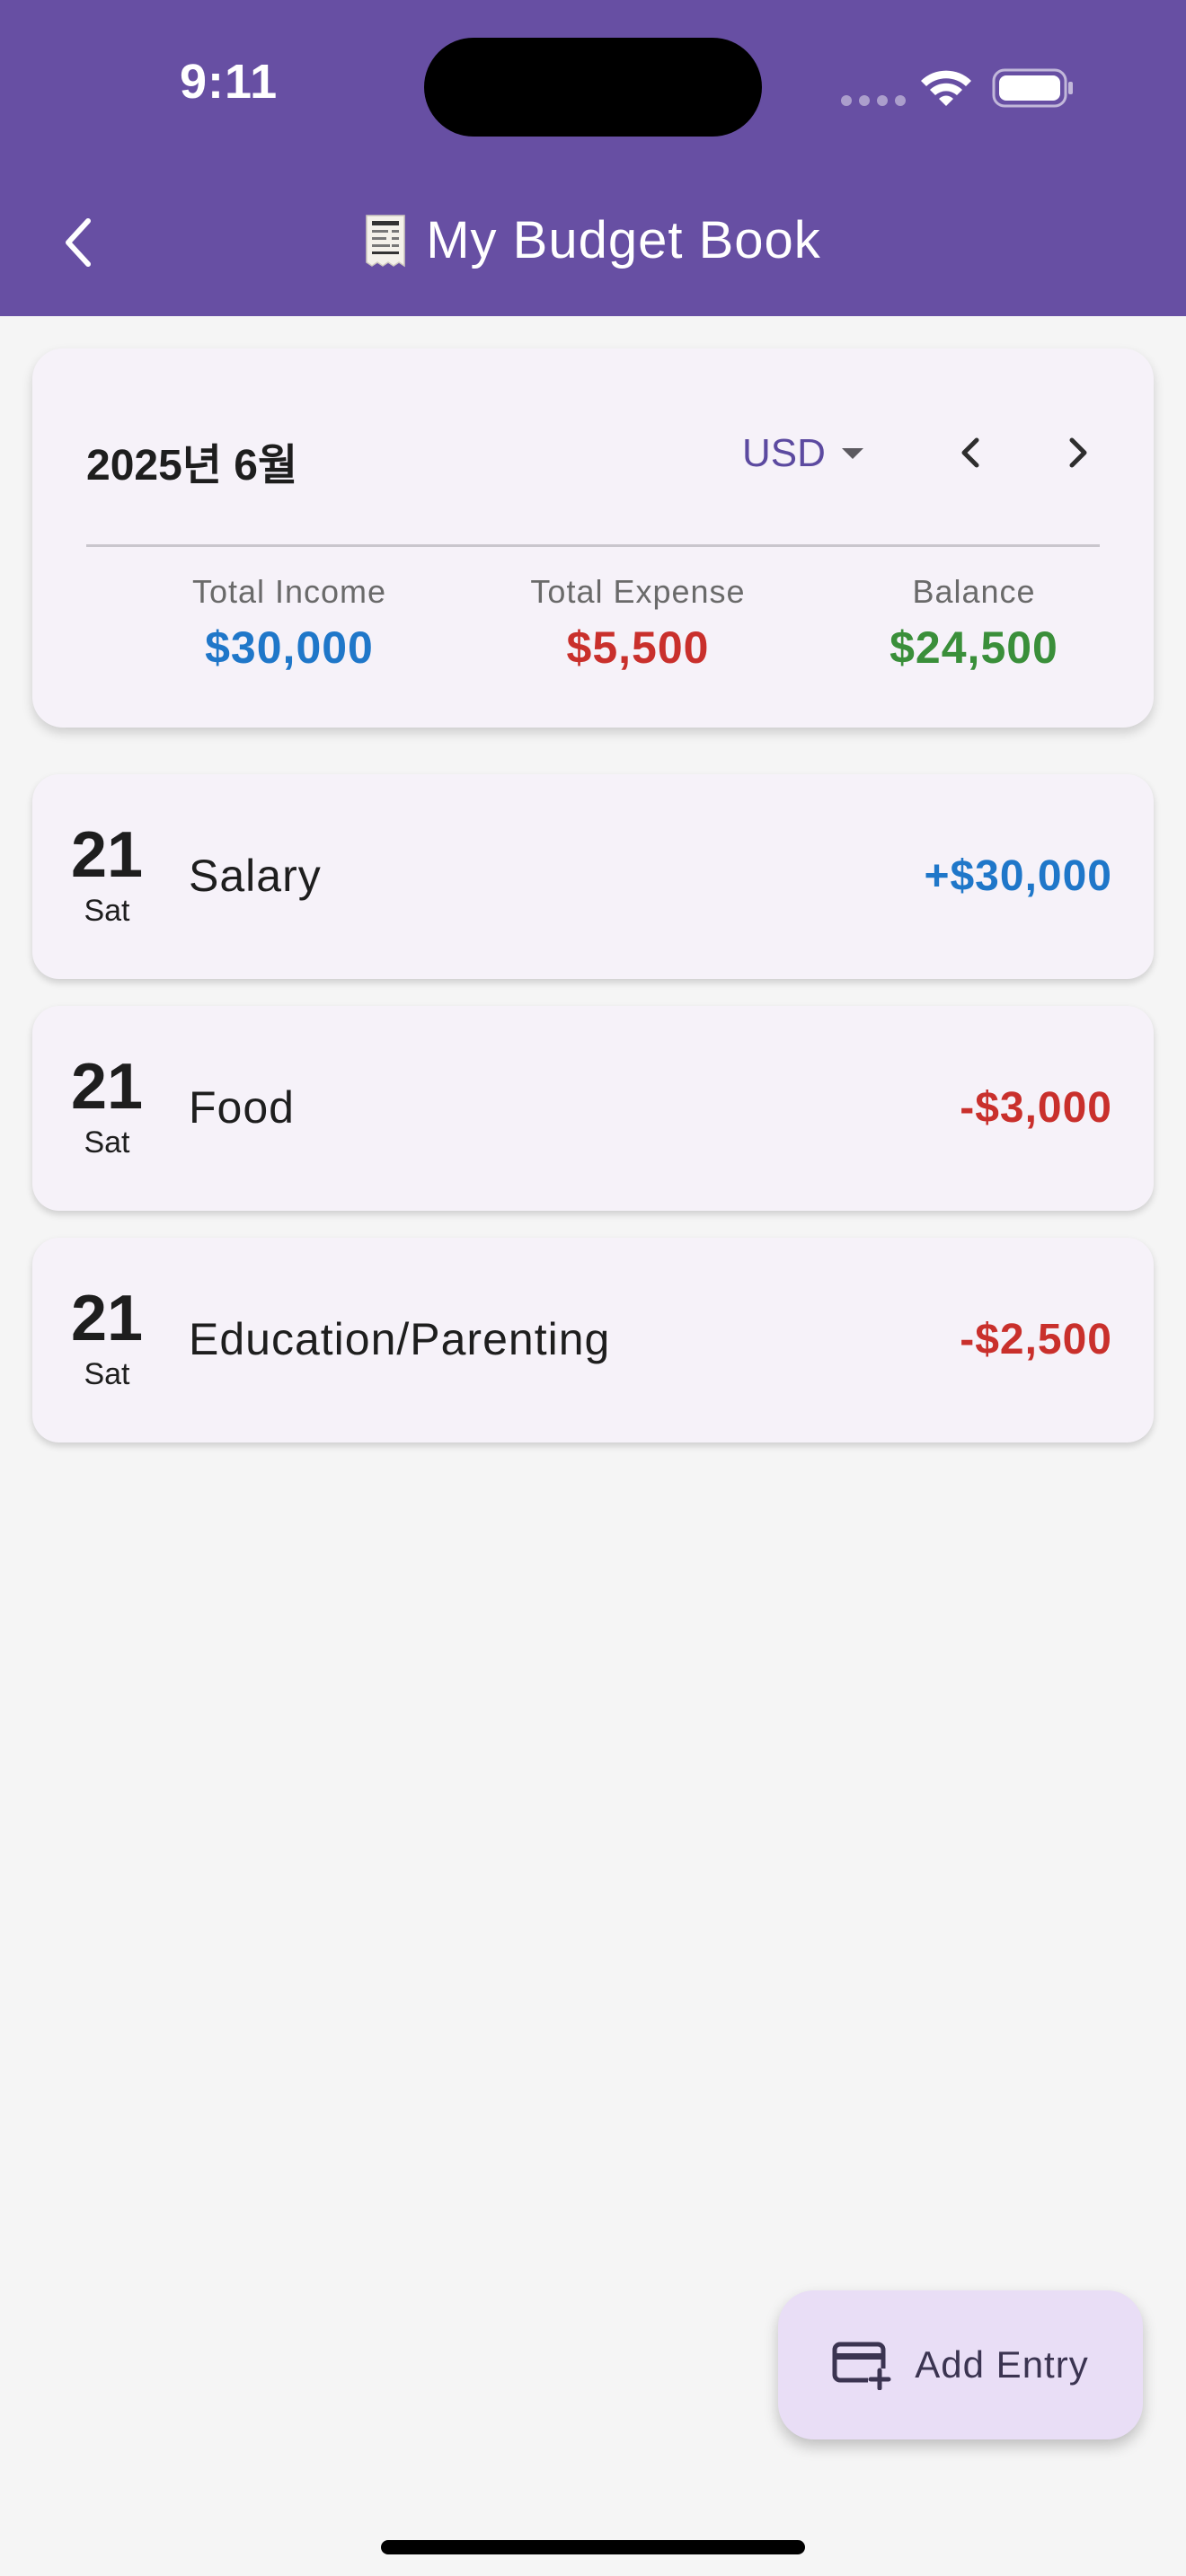 The width and height of the screenshot is (1186, 2576). I want to click on balance-stat: Balance $24,500, so click(974, 623).